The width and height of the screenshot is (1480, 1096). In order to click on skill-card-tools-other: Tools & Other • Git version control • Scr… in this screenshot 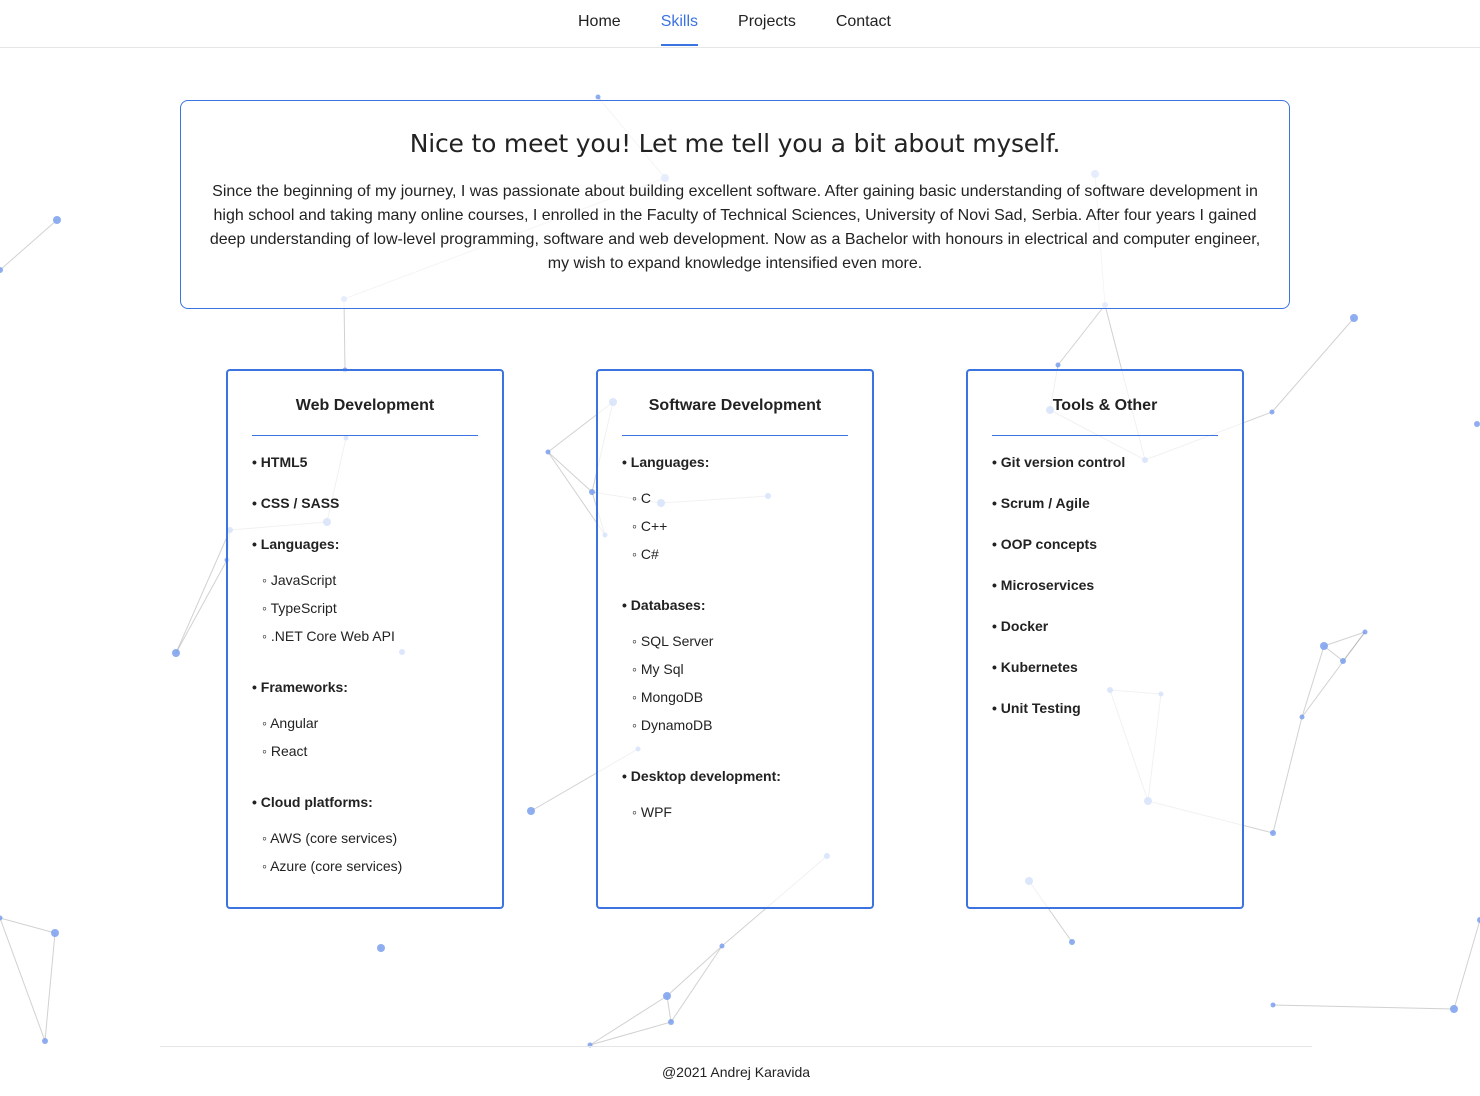, I will do `click(1105, 639)`.